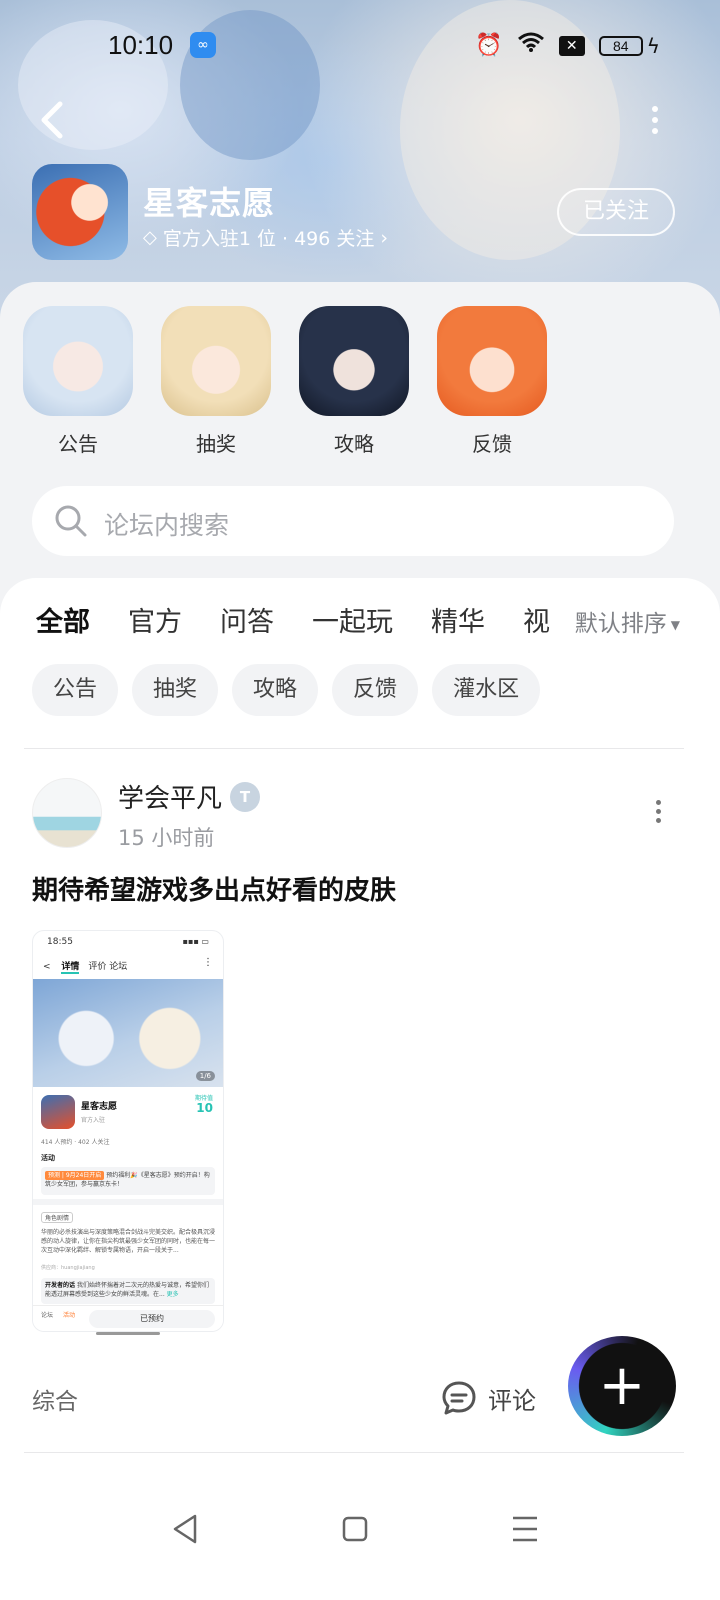 This screenshot has height=1600, width=720. I want to click on forum-meta-text: 官方入驻1 位 · 496 关注, so click(268, 239).